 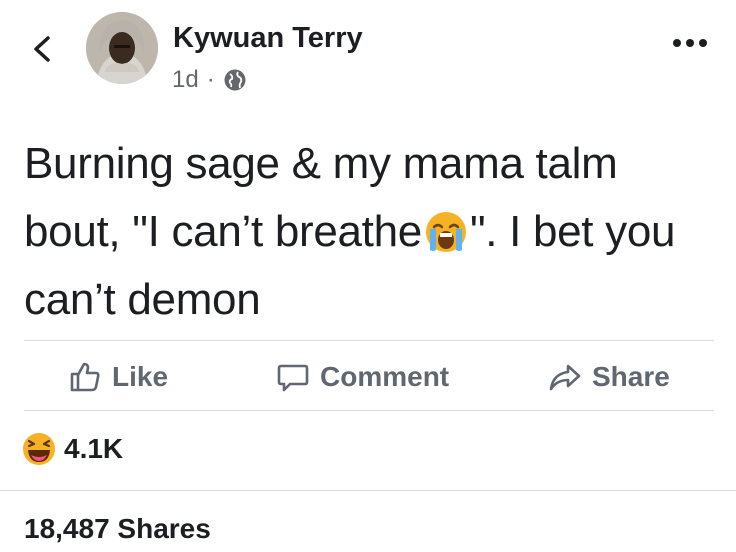 What do you see at coordinates (690, 43) in the screenshot?
I see `more-options-icon` at bounding box center [690, 43].